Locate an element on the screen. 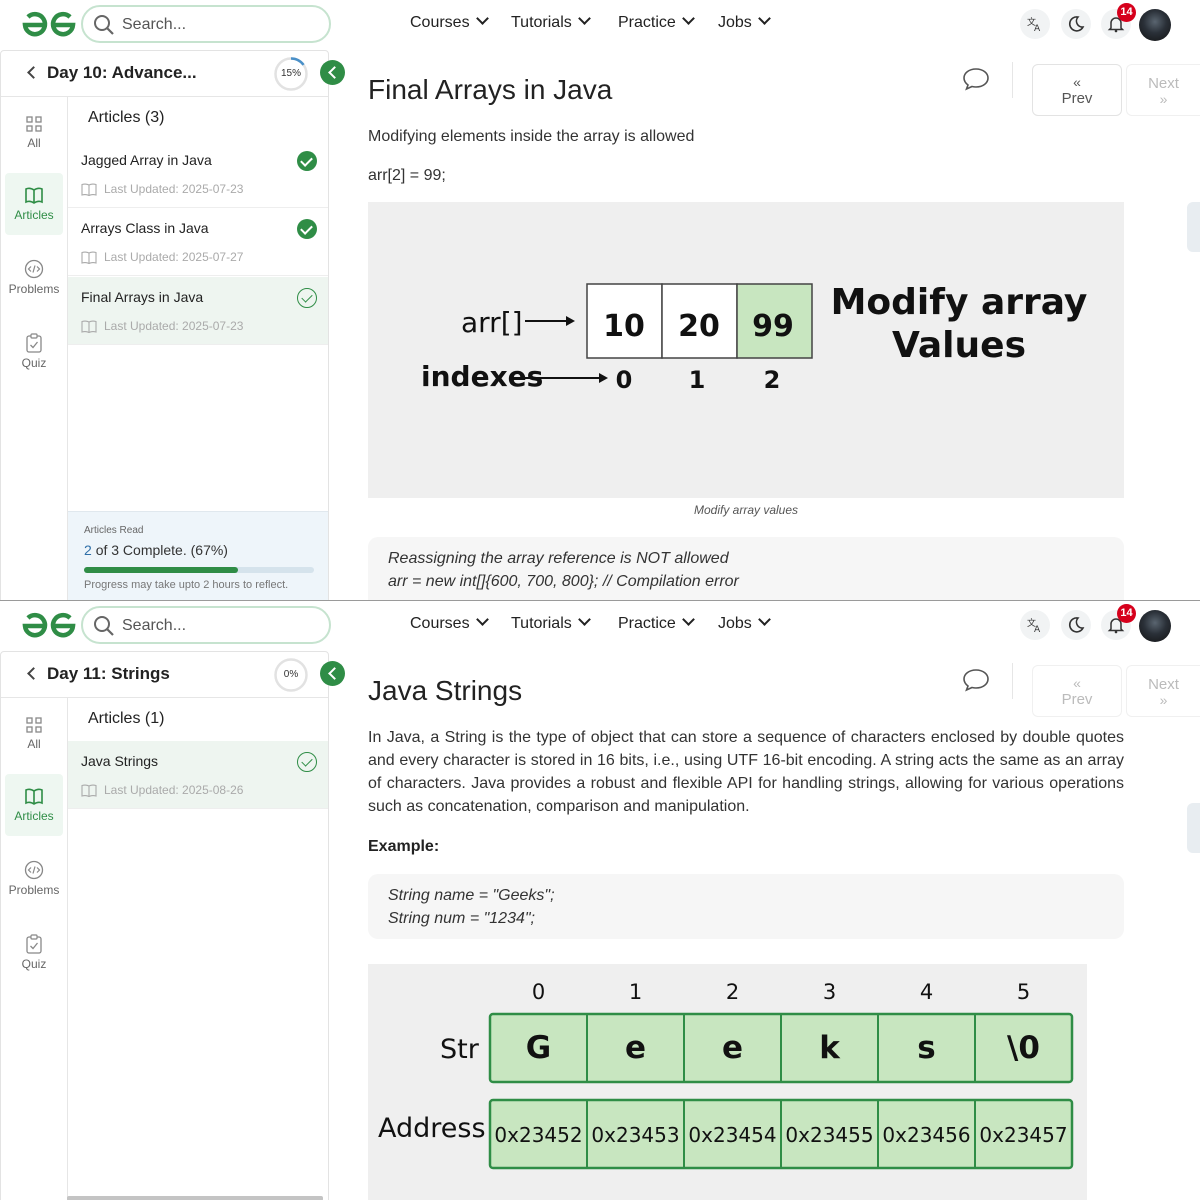  progress-value: 2 of 3 Complete. (67%) is located at coordinates (156, 550).